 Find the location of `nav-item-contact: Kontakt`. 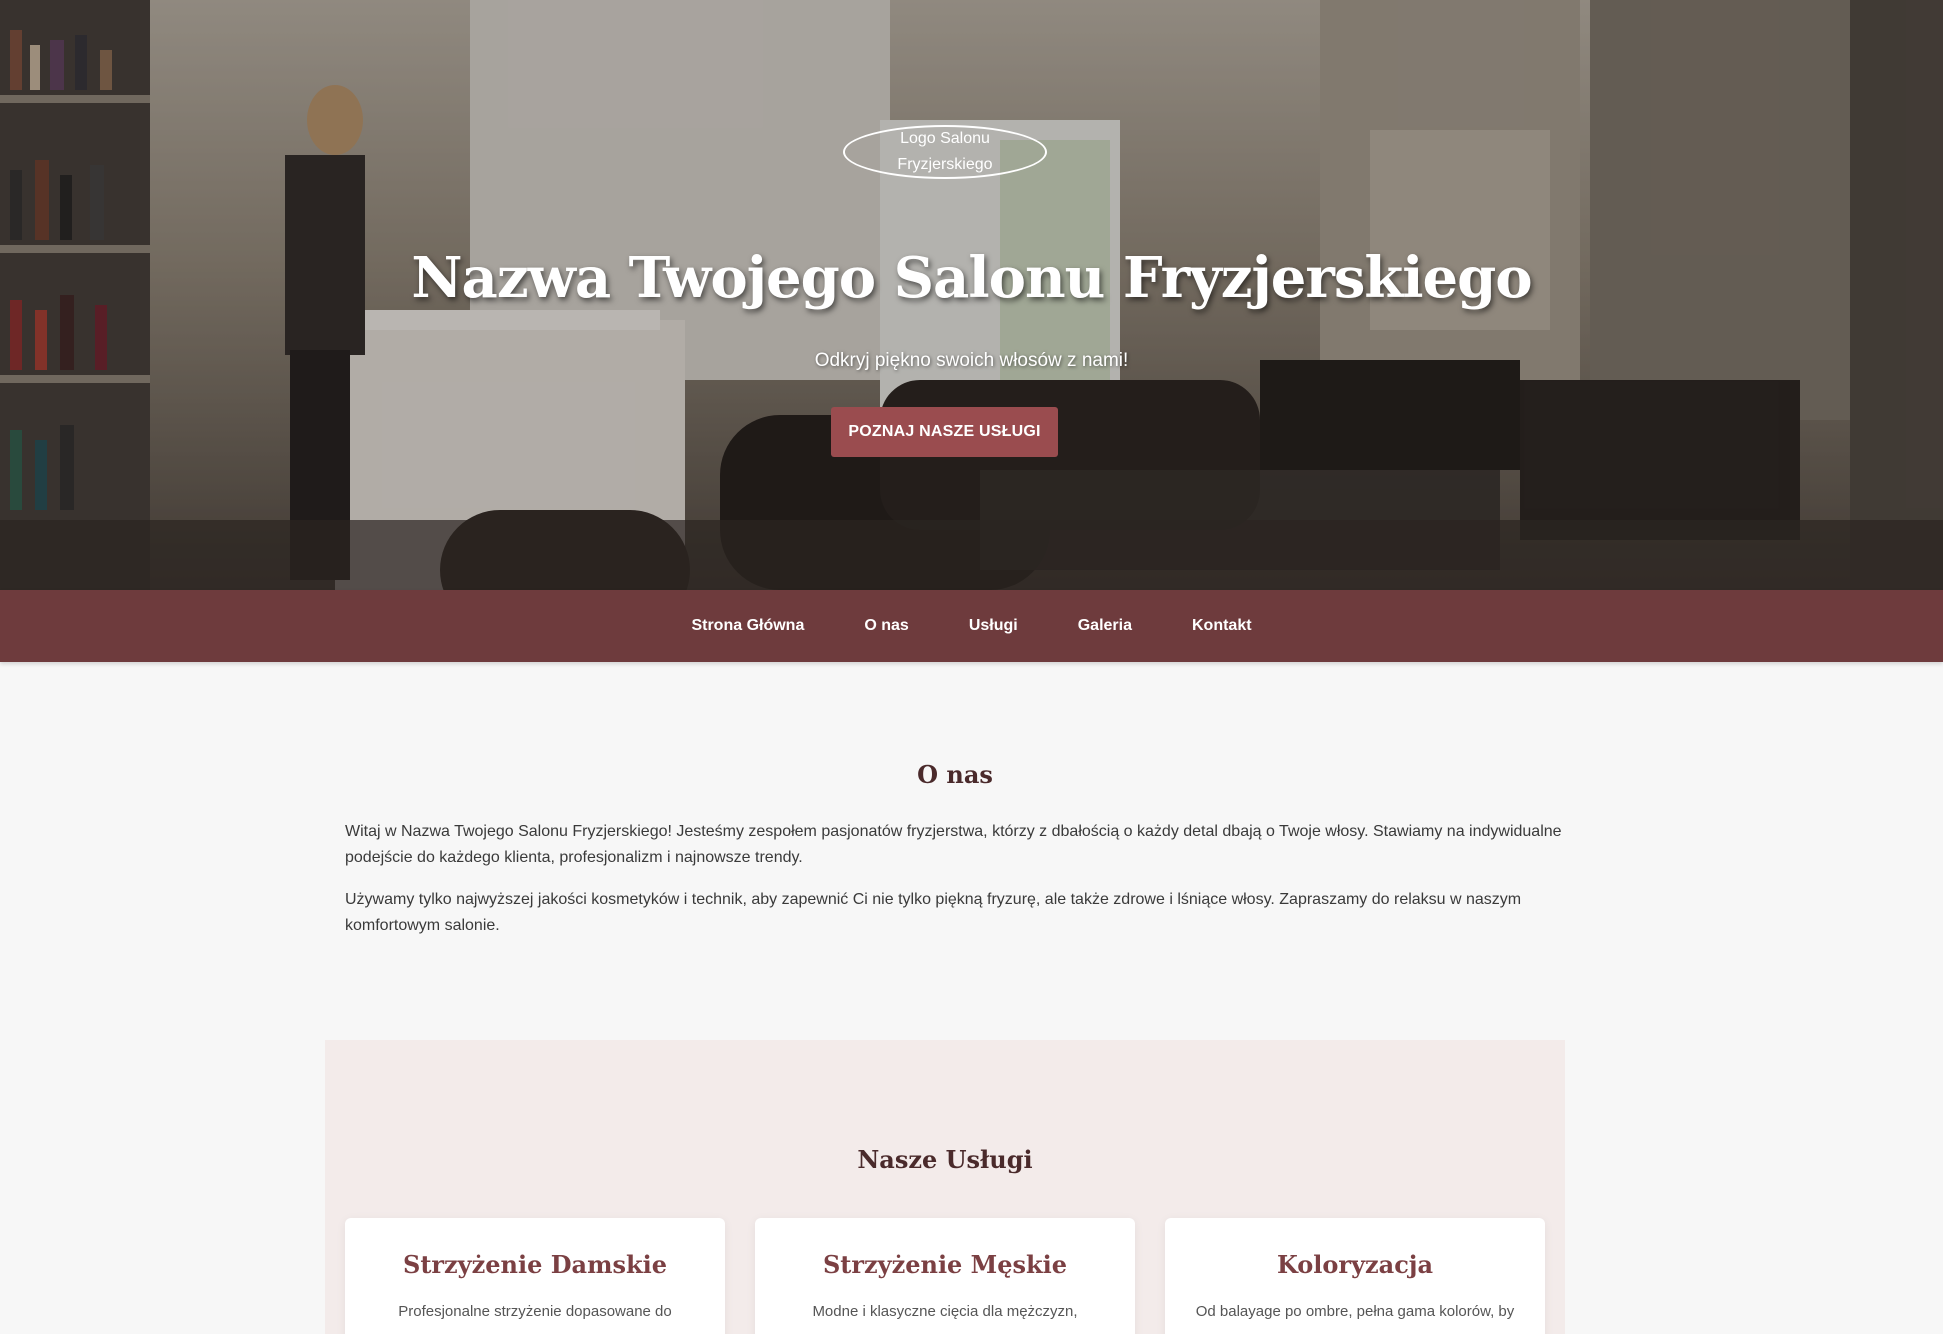

nav-item-contact: Kontakt is located at coordinates (1222, 626).